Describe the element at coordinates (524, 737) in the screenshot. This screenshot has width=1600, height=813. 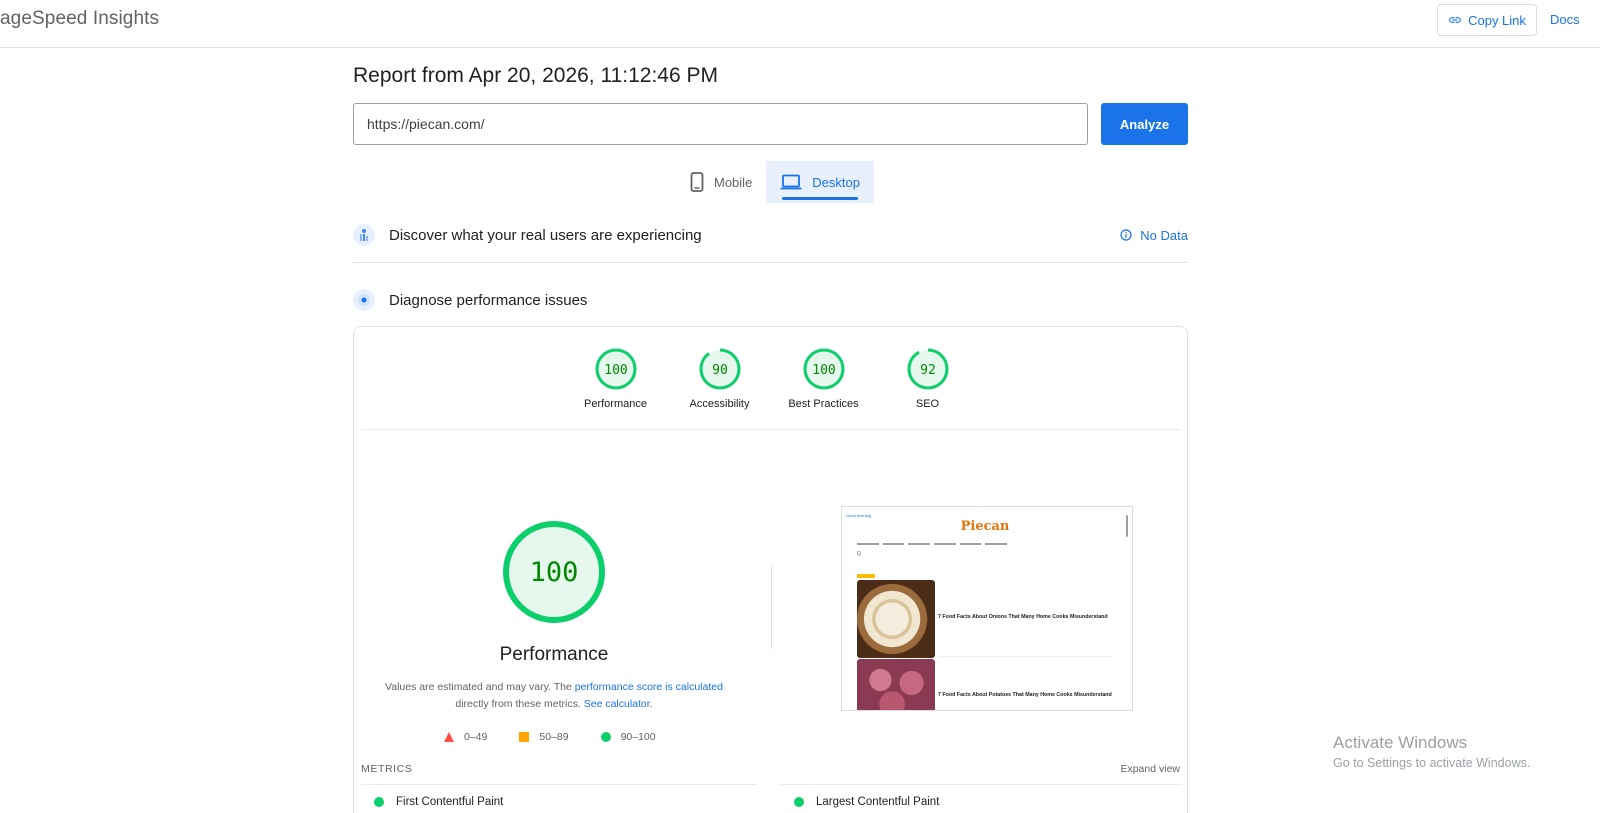
I see `orange-square-icon` at that location.